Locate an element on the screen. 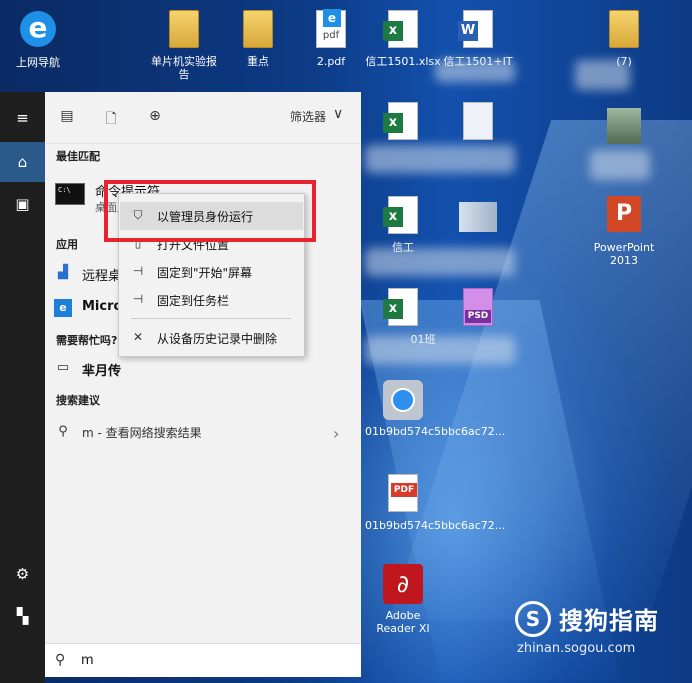 Image resolution: width=692 pixels, height=683 pixels. home-icon: ⌂ is located at coordinates (22, 162).